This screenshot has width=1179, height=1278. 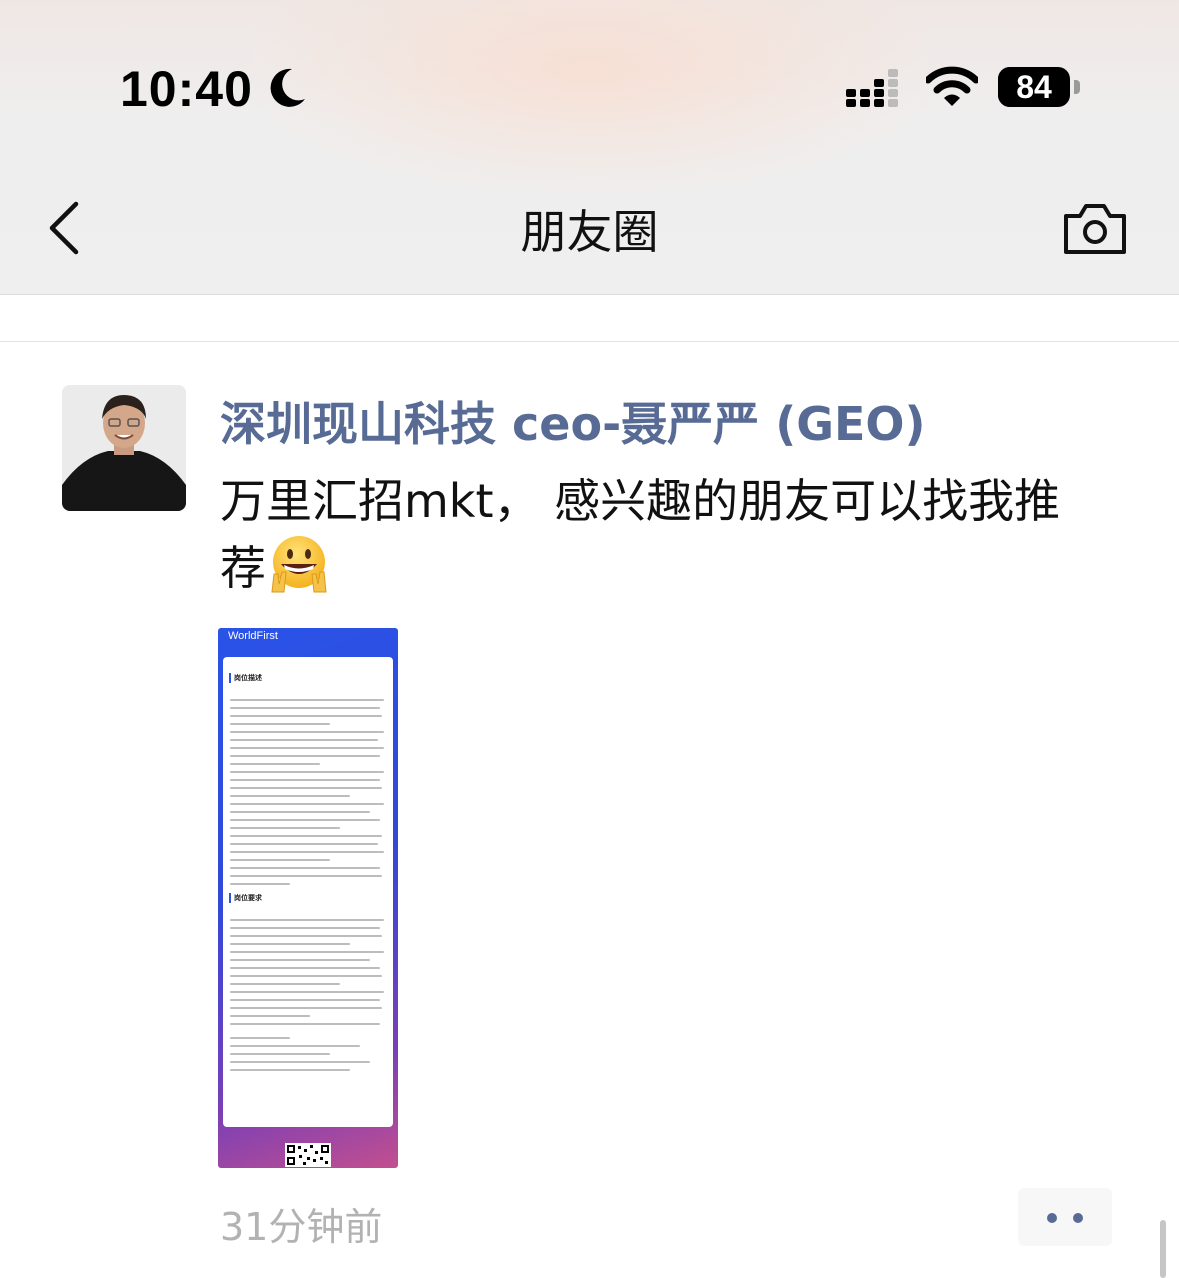 I want to click on feed-divider, so click(x=589, y=341).